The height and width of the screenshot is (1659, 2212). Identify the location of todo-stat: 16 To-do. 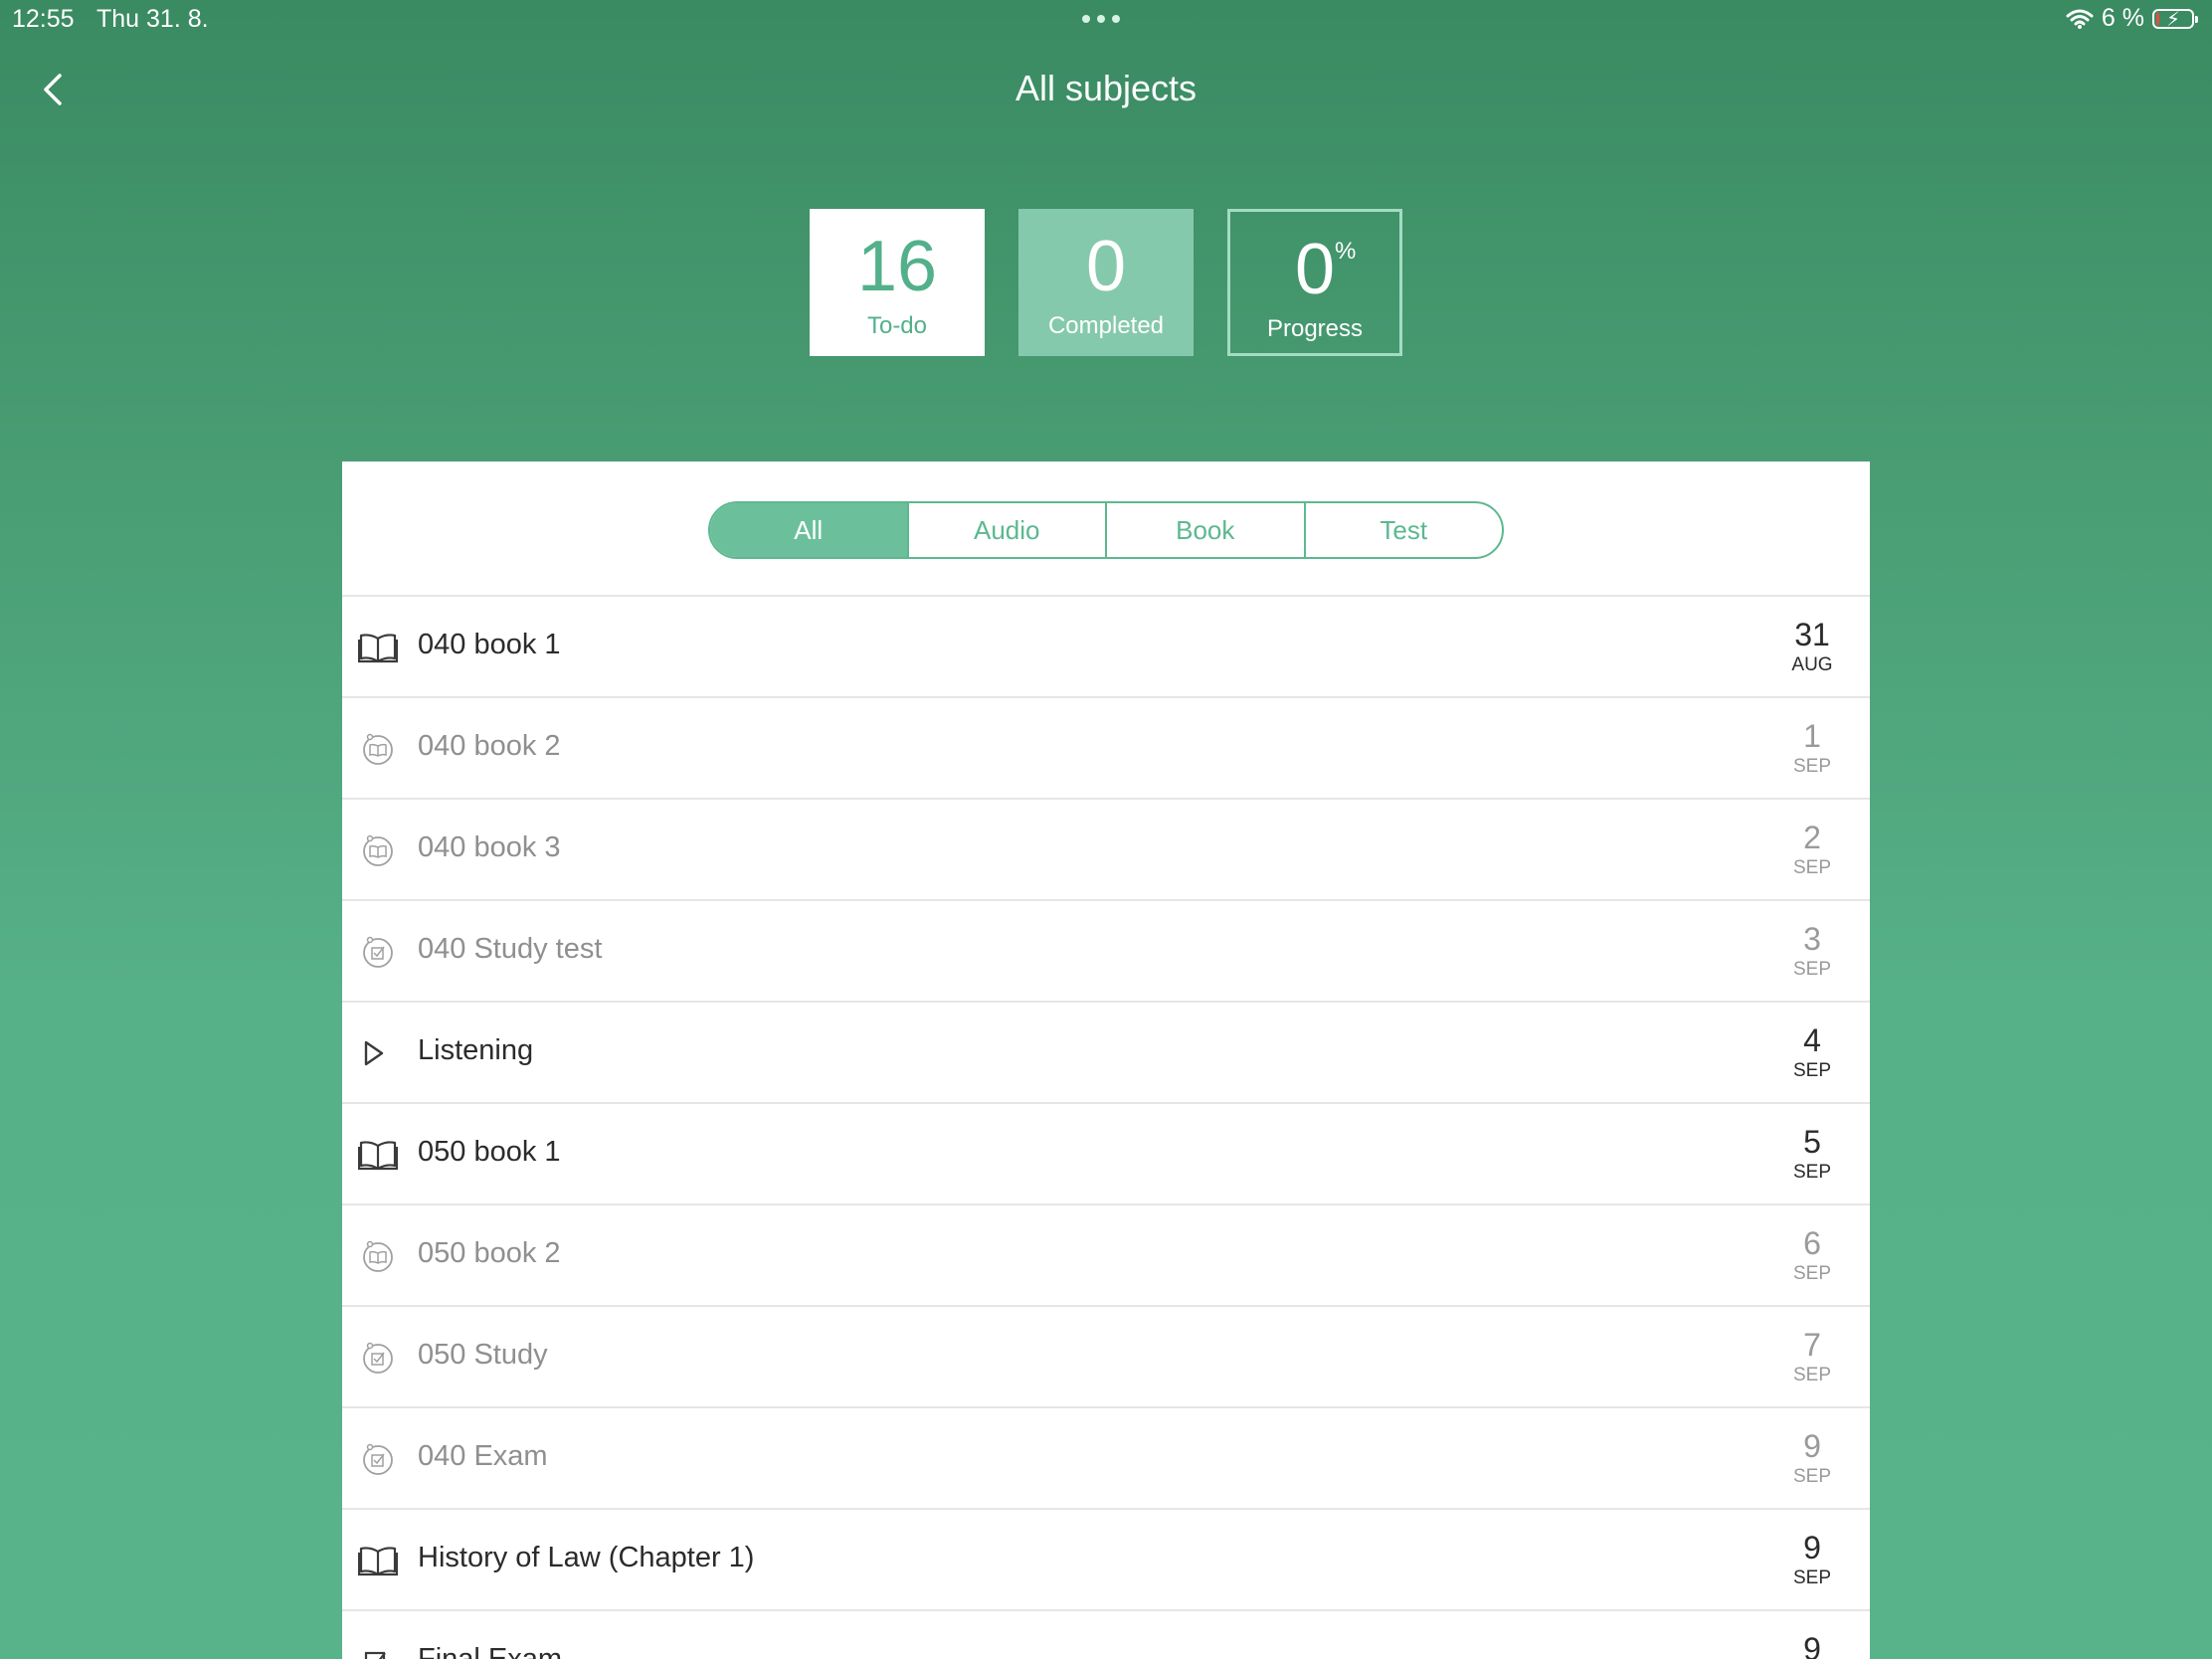
(897, 282).